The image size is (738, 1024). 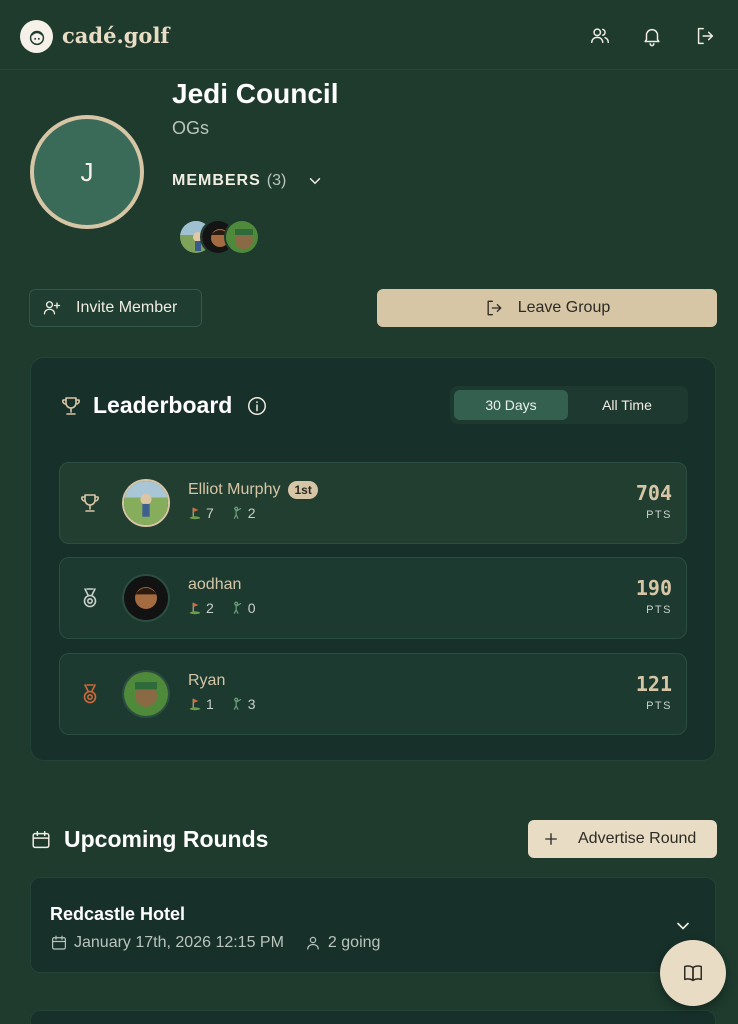 I want to click on group-subtitle: OGs, so click(x=191, y=128).